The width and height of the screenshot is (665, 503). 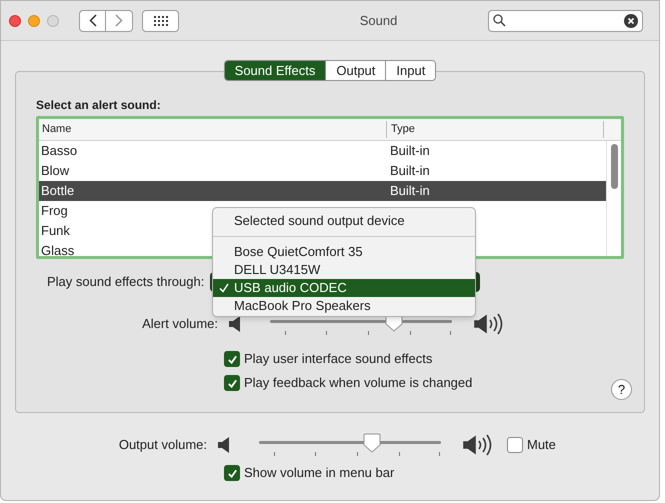 I want to click on search-field, so click(x=565, y=21).